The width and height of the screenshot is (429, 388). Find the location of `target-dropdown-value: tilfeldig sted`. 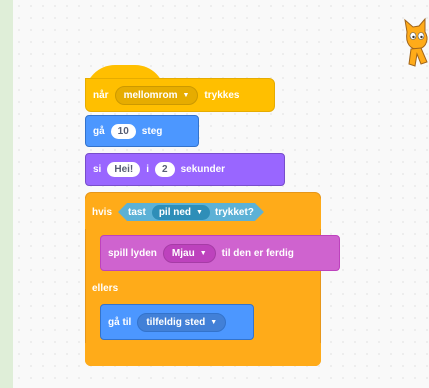

target-dropdown-value: tilfeldig sted is located at coordinates (176, 322).